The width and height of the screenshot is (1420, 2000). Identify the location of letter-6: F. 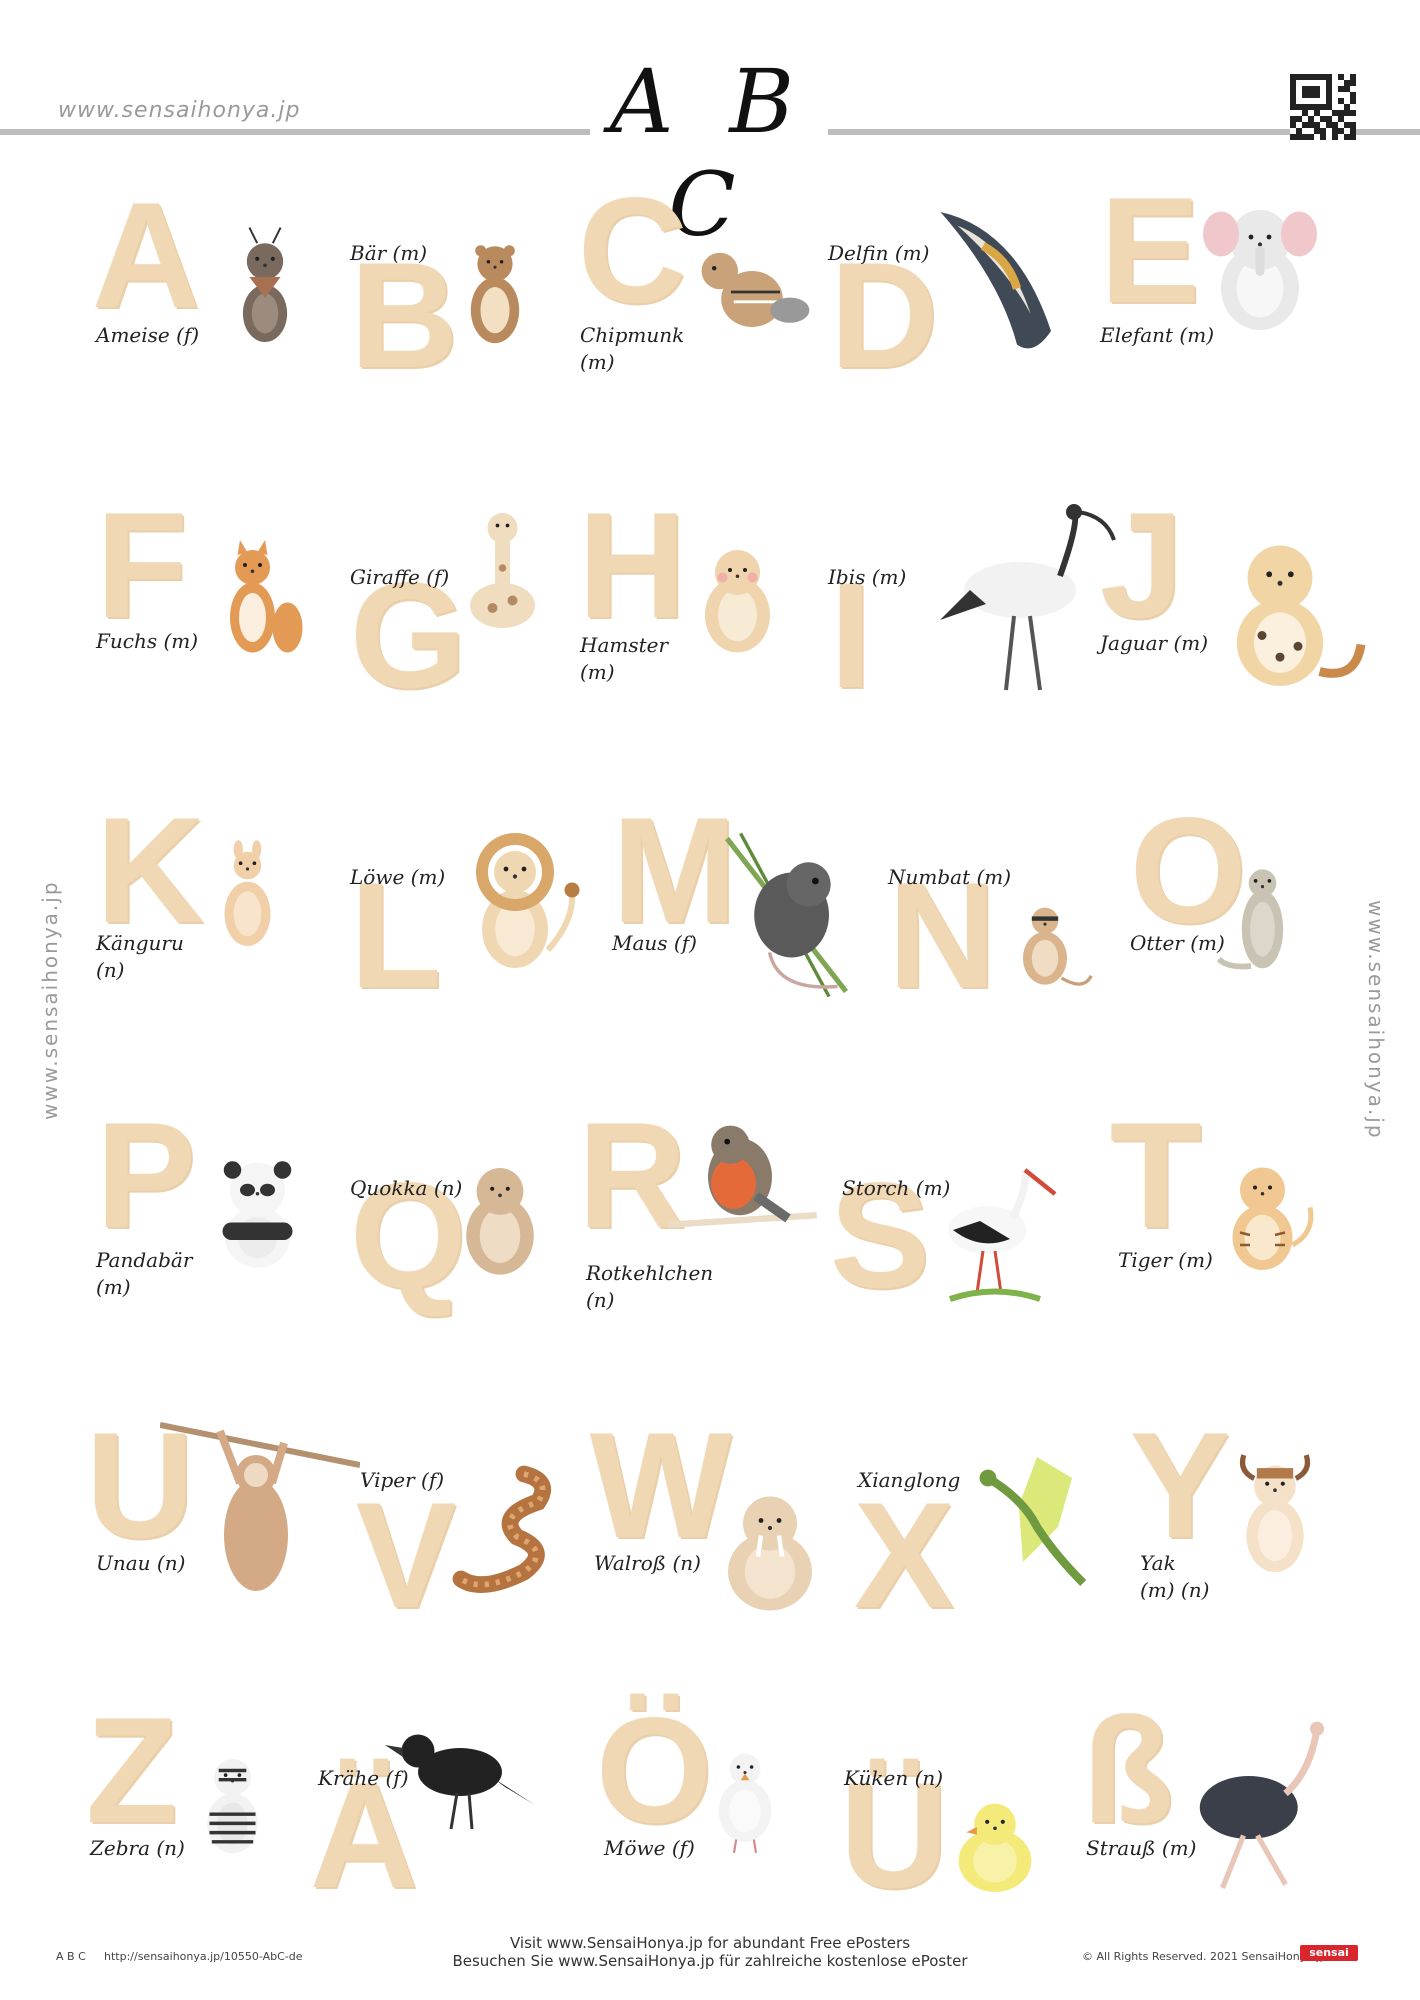
(142, 565).